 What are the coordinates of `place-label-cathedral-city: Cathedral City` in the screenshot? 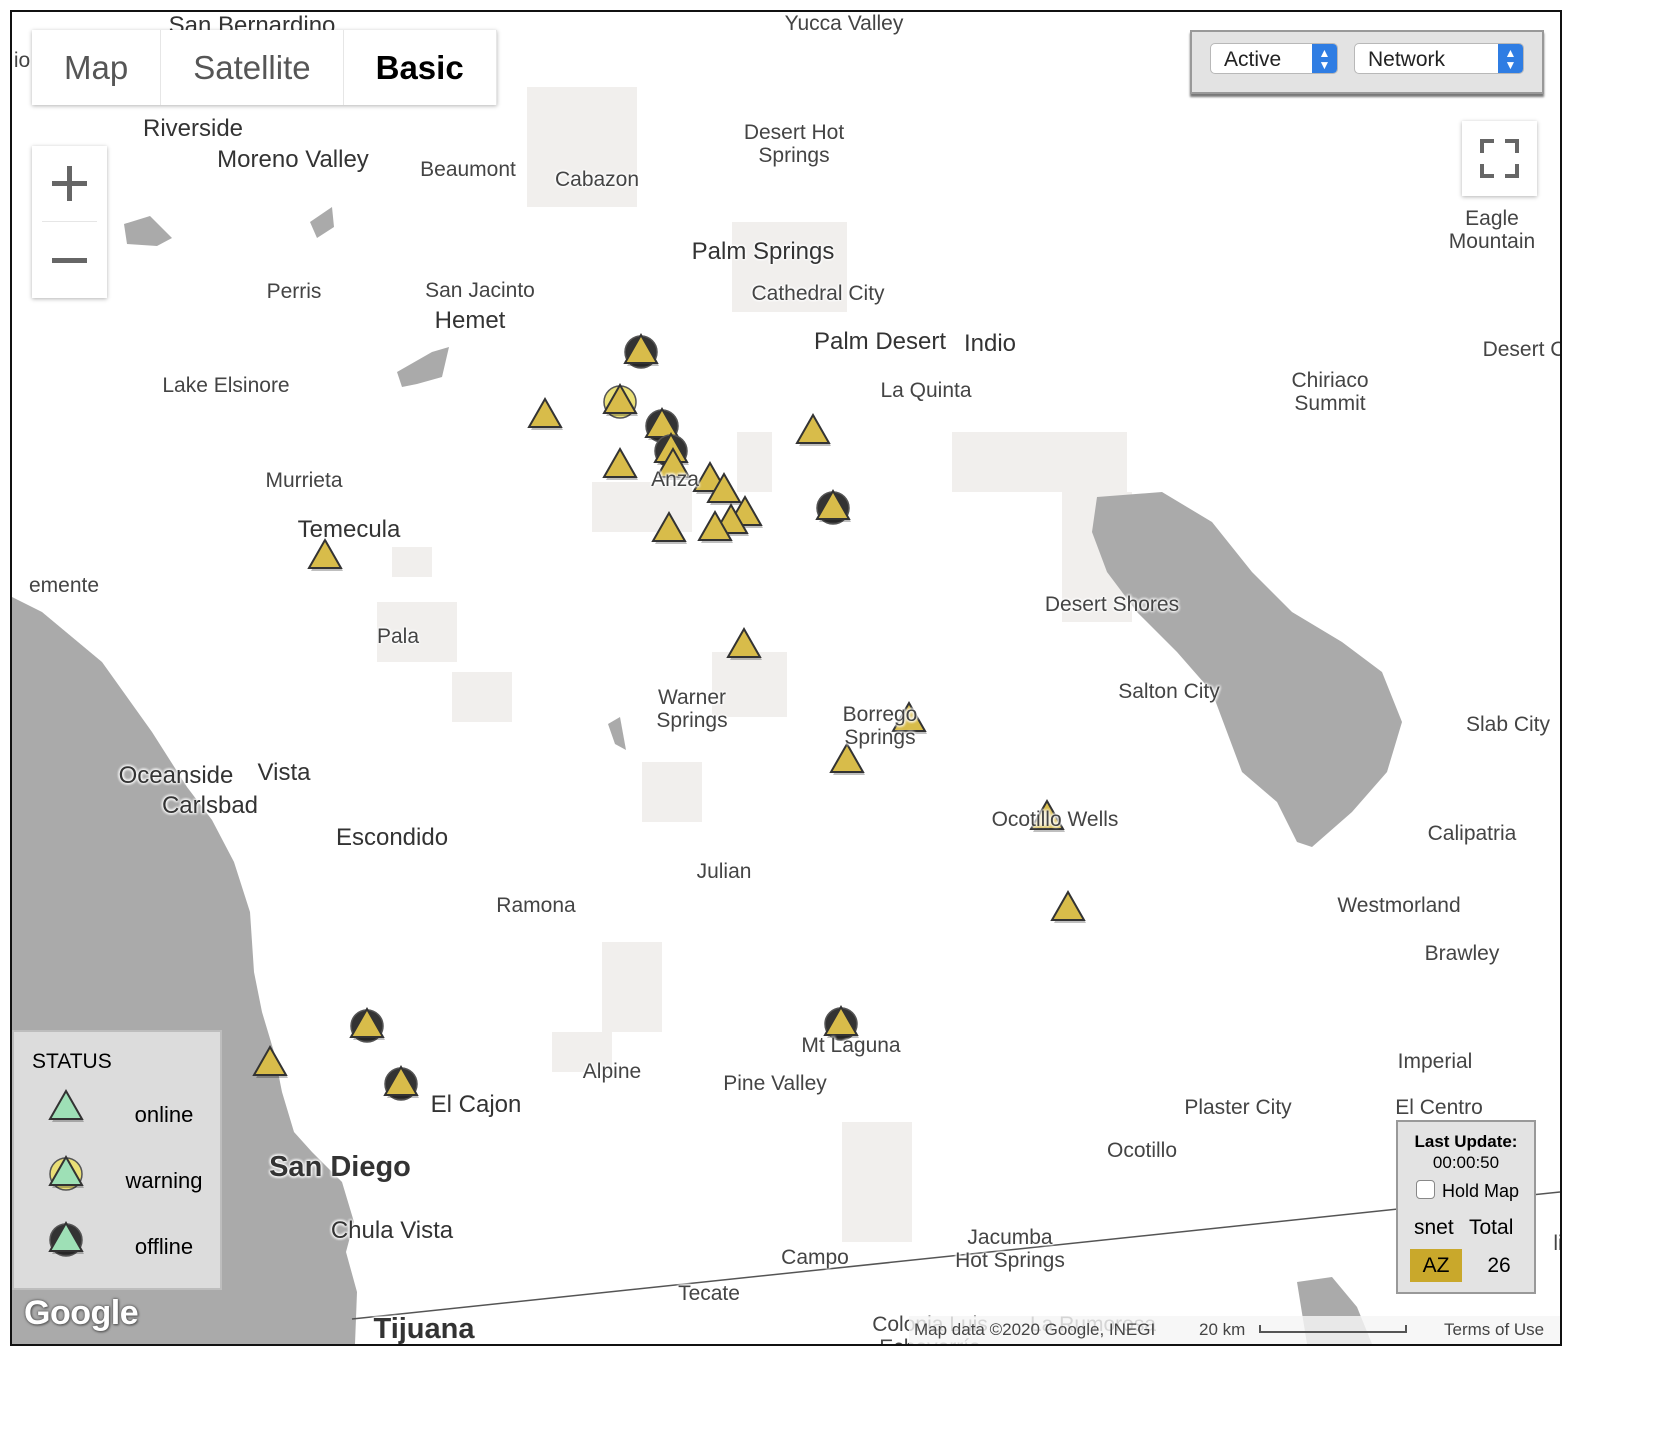 It's located at (818, 293).